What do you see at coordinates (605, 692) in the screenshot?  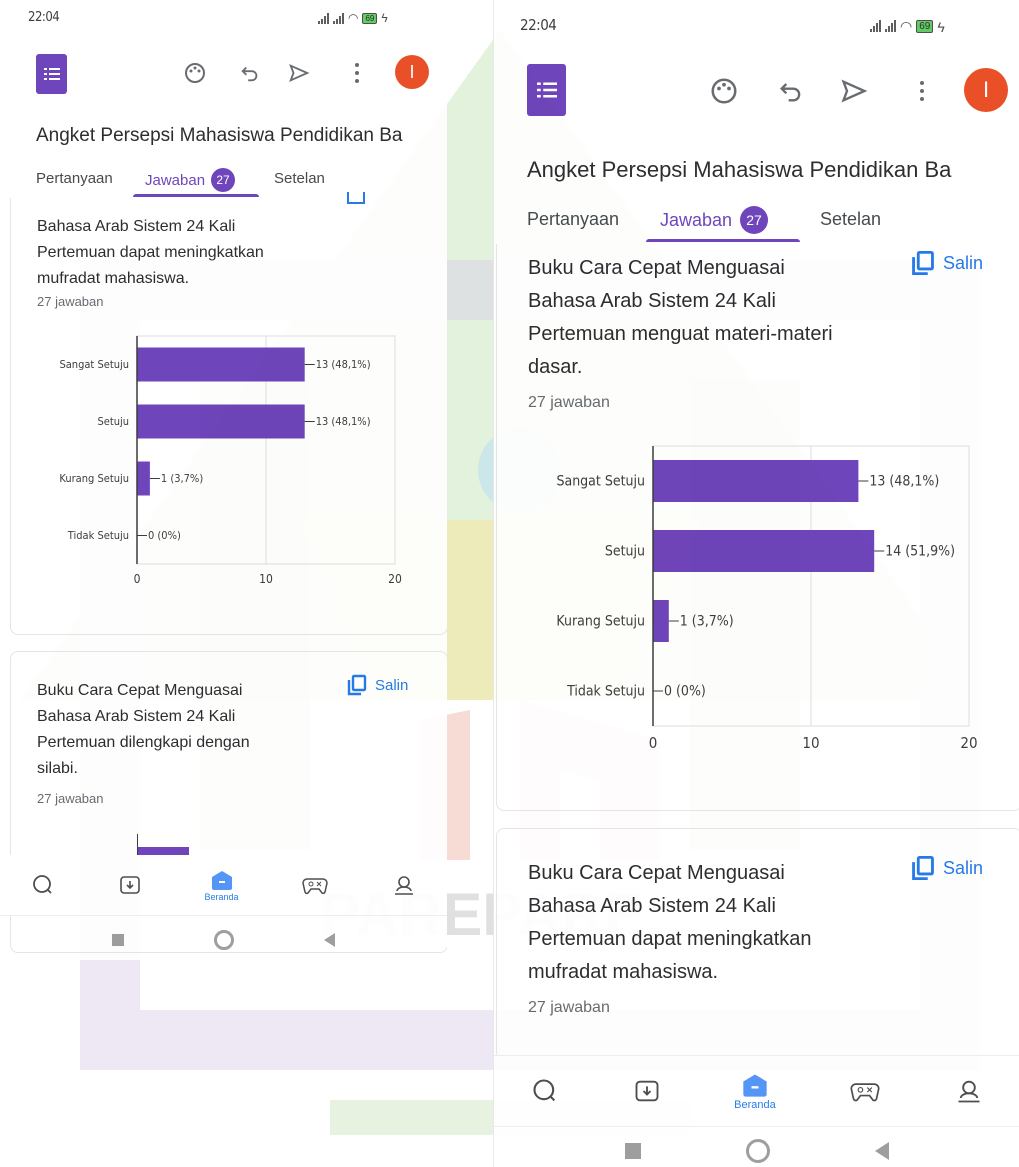 I see `category-label: Tidak Setuju` at bounding box center [605, 692].